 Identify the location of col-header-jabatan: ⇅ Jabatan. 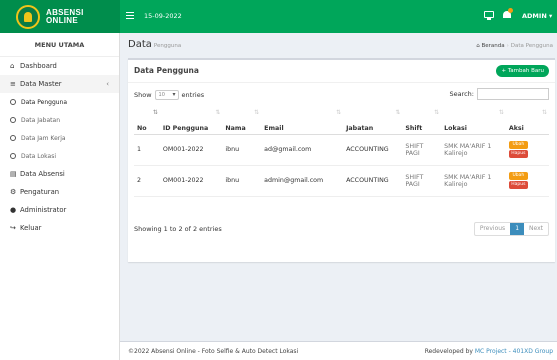
(373, 120).